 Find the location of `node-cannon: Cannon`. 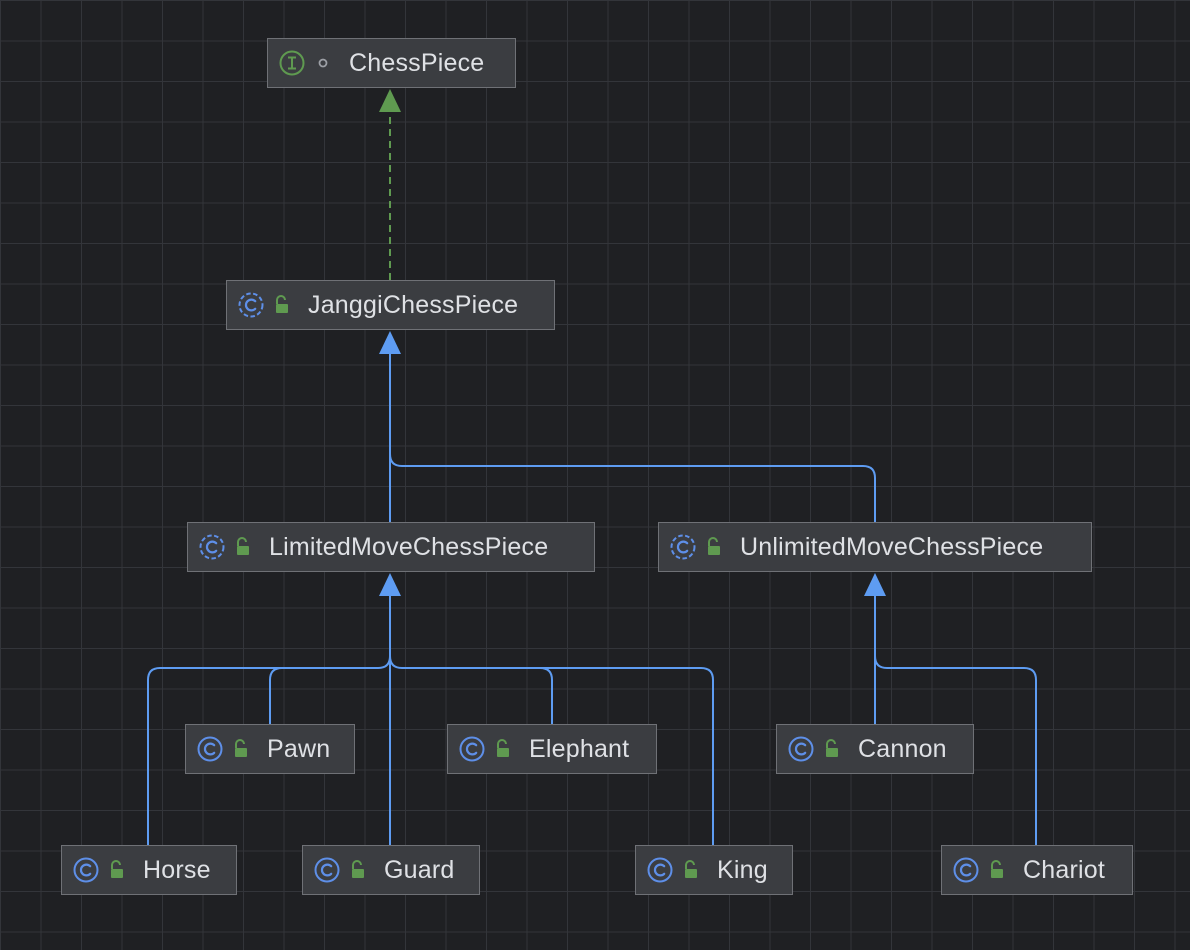

node-cannon: Cannon is located at coordinates (875, 749).